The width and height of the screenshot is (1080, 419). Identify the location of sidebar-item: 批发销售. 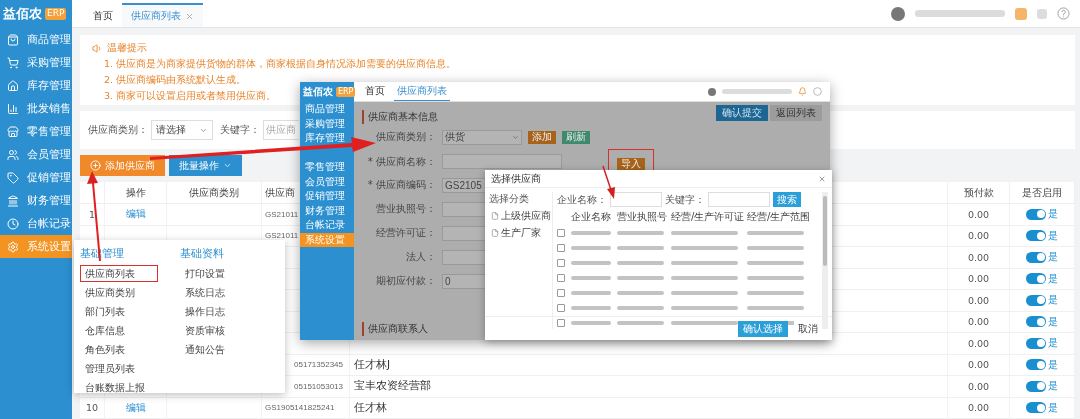
(36, 108).